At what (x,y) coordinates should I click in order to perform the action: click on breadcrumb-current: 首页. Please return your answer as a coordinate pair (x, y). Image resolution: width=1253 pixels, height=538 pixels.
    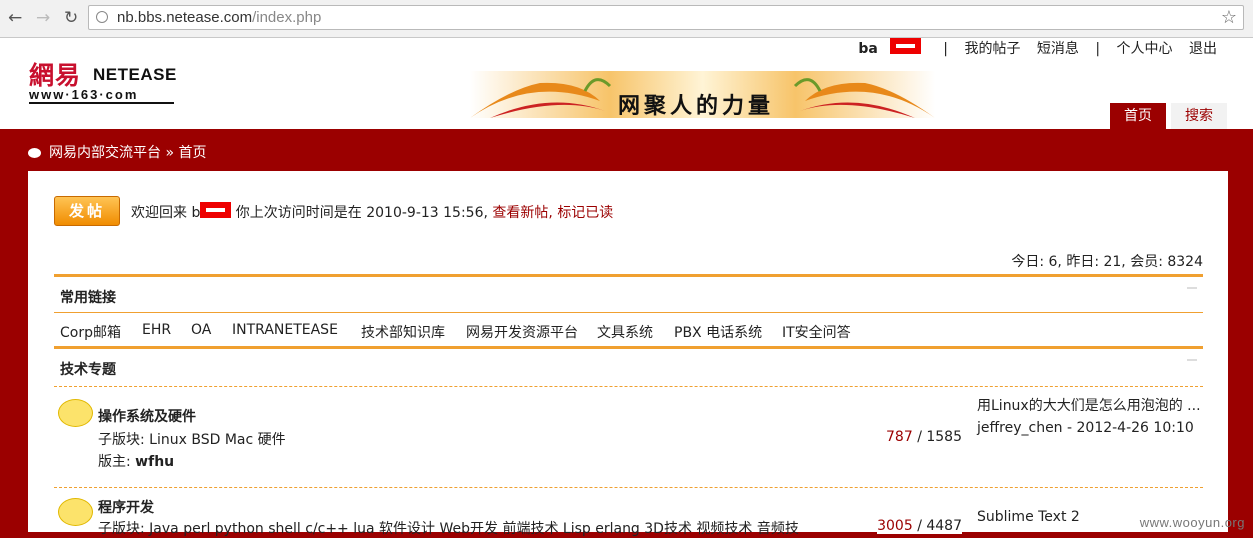
    Looking at the image, I should click on (192, 153).